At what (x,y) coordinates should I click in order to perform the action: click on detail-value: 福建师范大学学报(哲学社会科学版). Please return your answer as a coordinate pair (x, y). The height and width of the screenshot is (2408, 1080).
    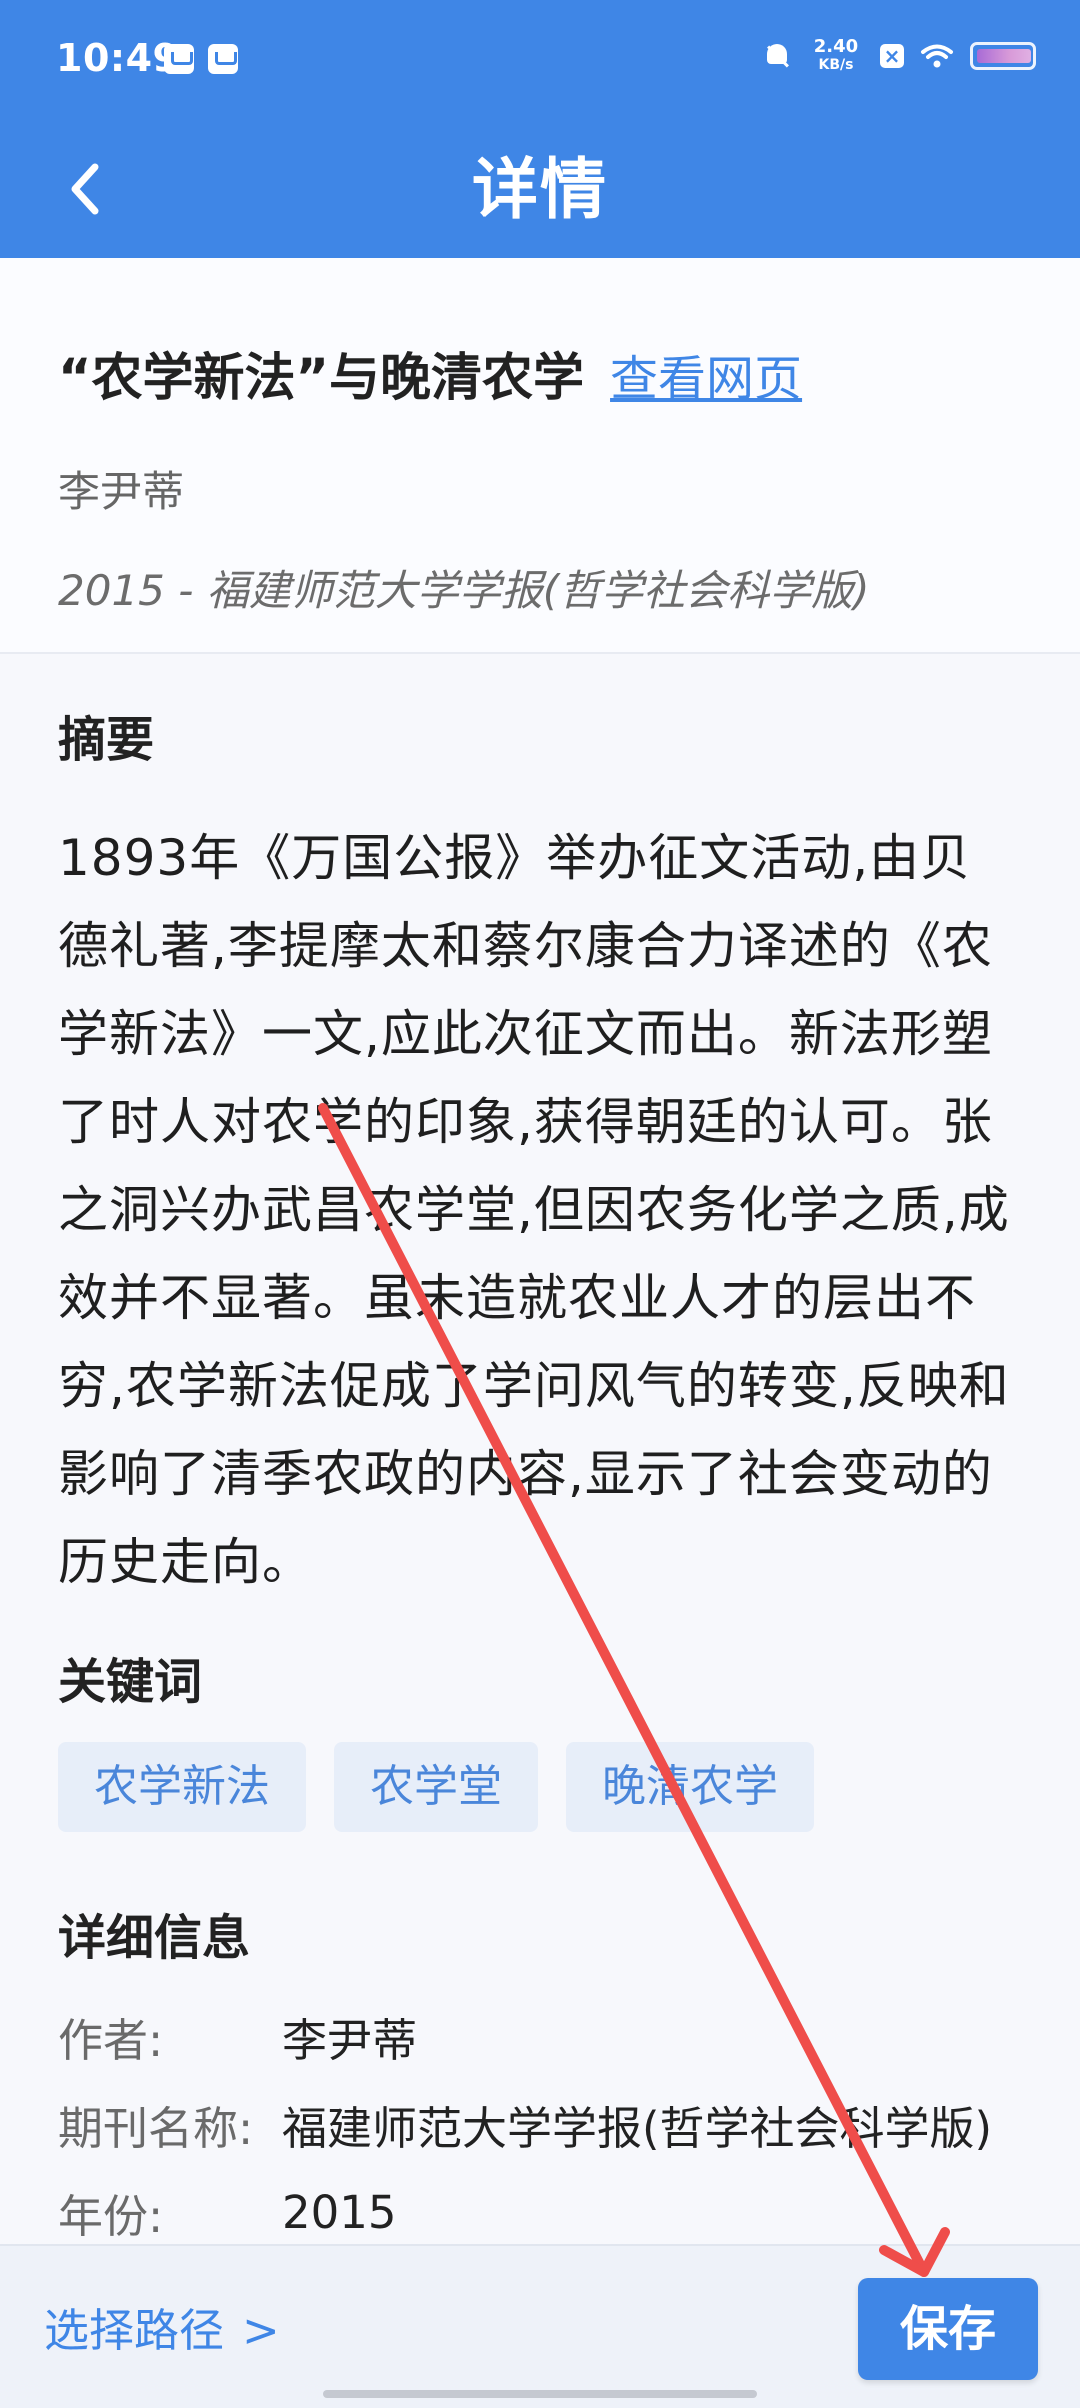
    Looking at the image, I should click on (637, 2128).